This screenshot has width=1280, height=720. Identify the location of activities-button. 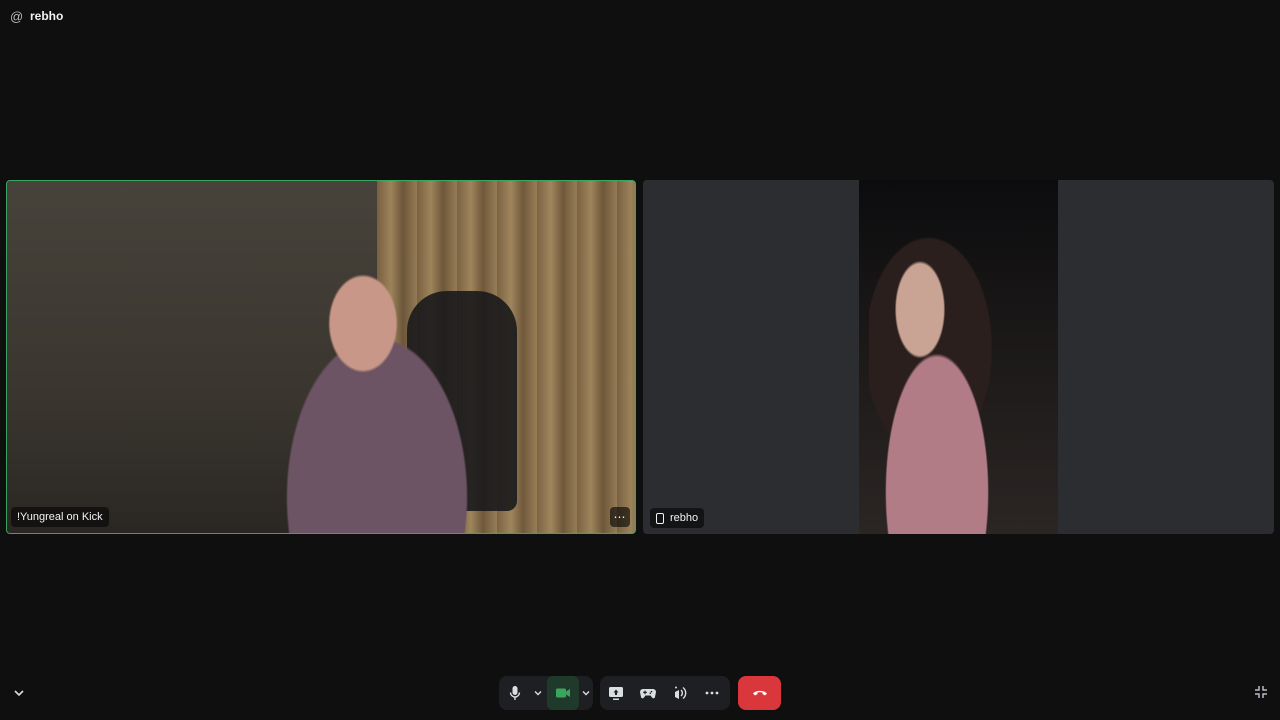
(648, 693).